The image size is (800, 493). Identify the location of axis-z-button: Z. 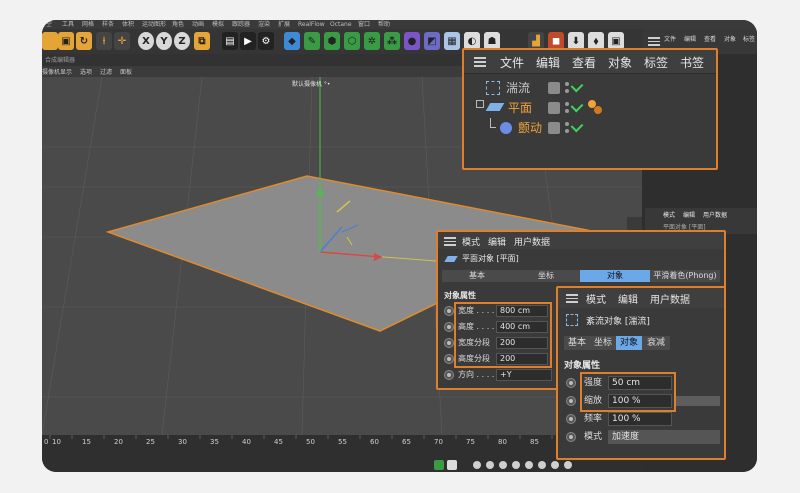
(182, 41).